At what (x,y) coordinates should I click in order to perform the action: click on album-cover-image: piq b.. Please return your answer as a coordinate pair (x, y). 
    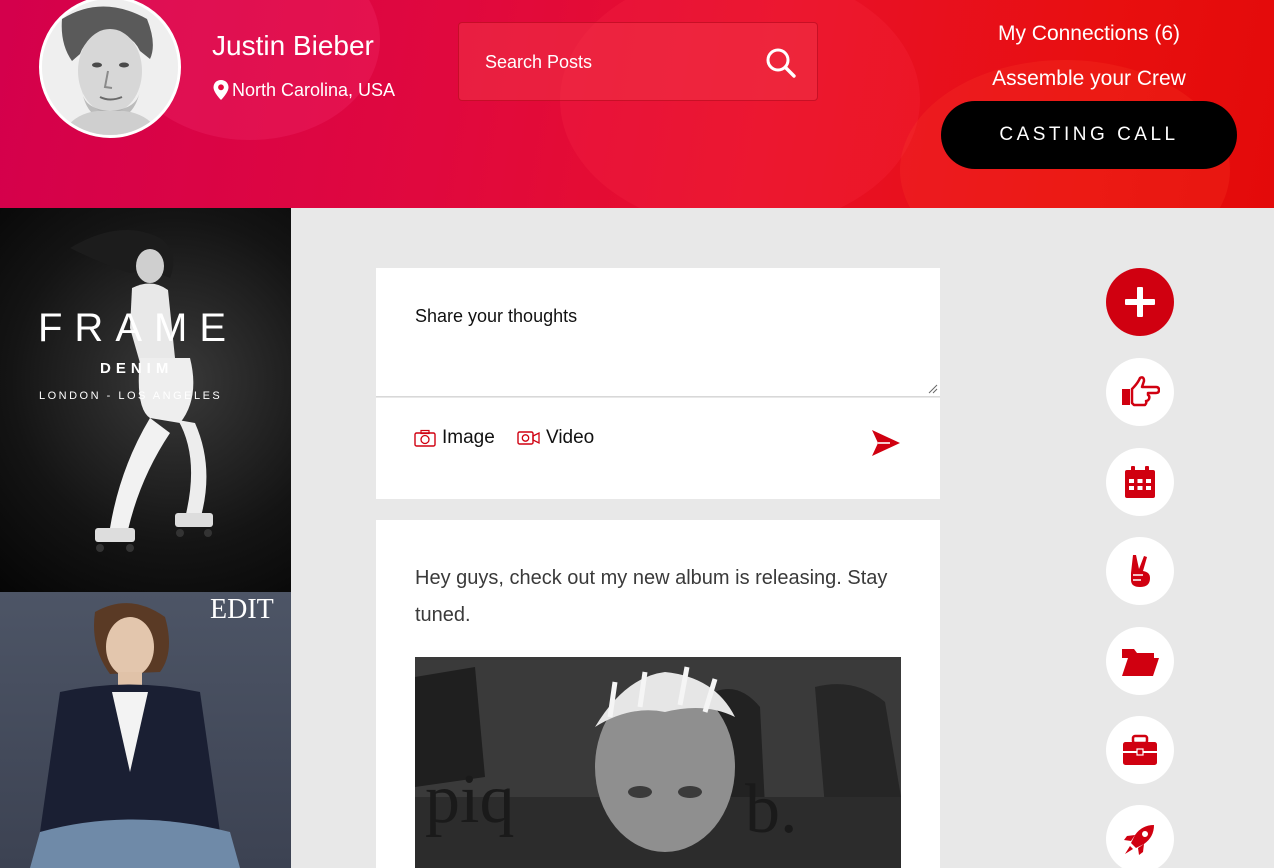
    Looking at the image, I should click on (658, 762).